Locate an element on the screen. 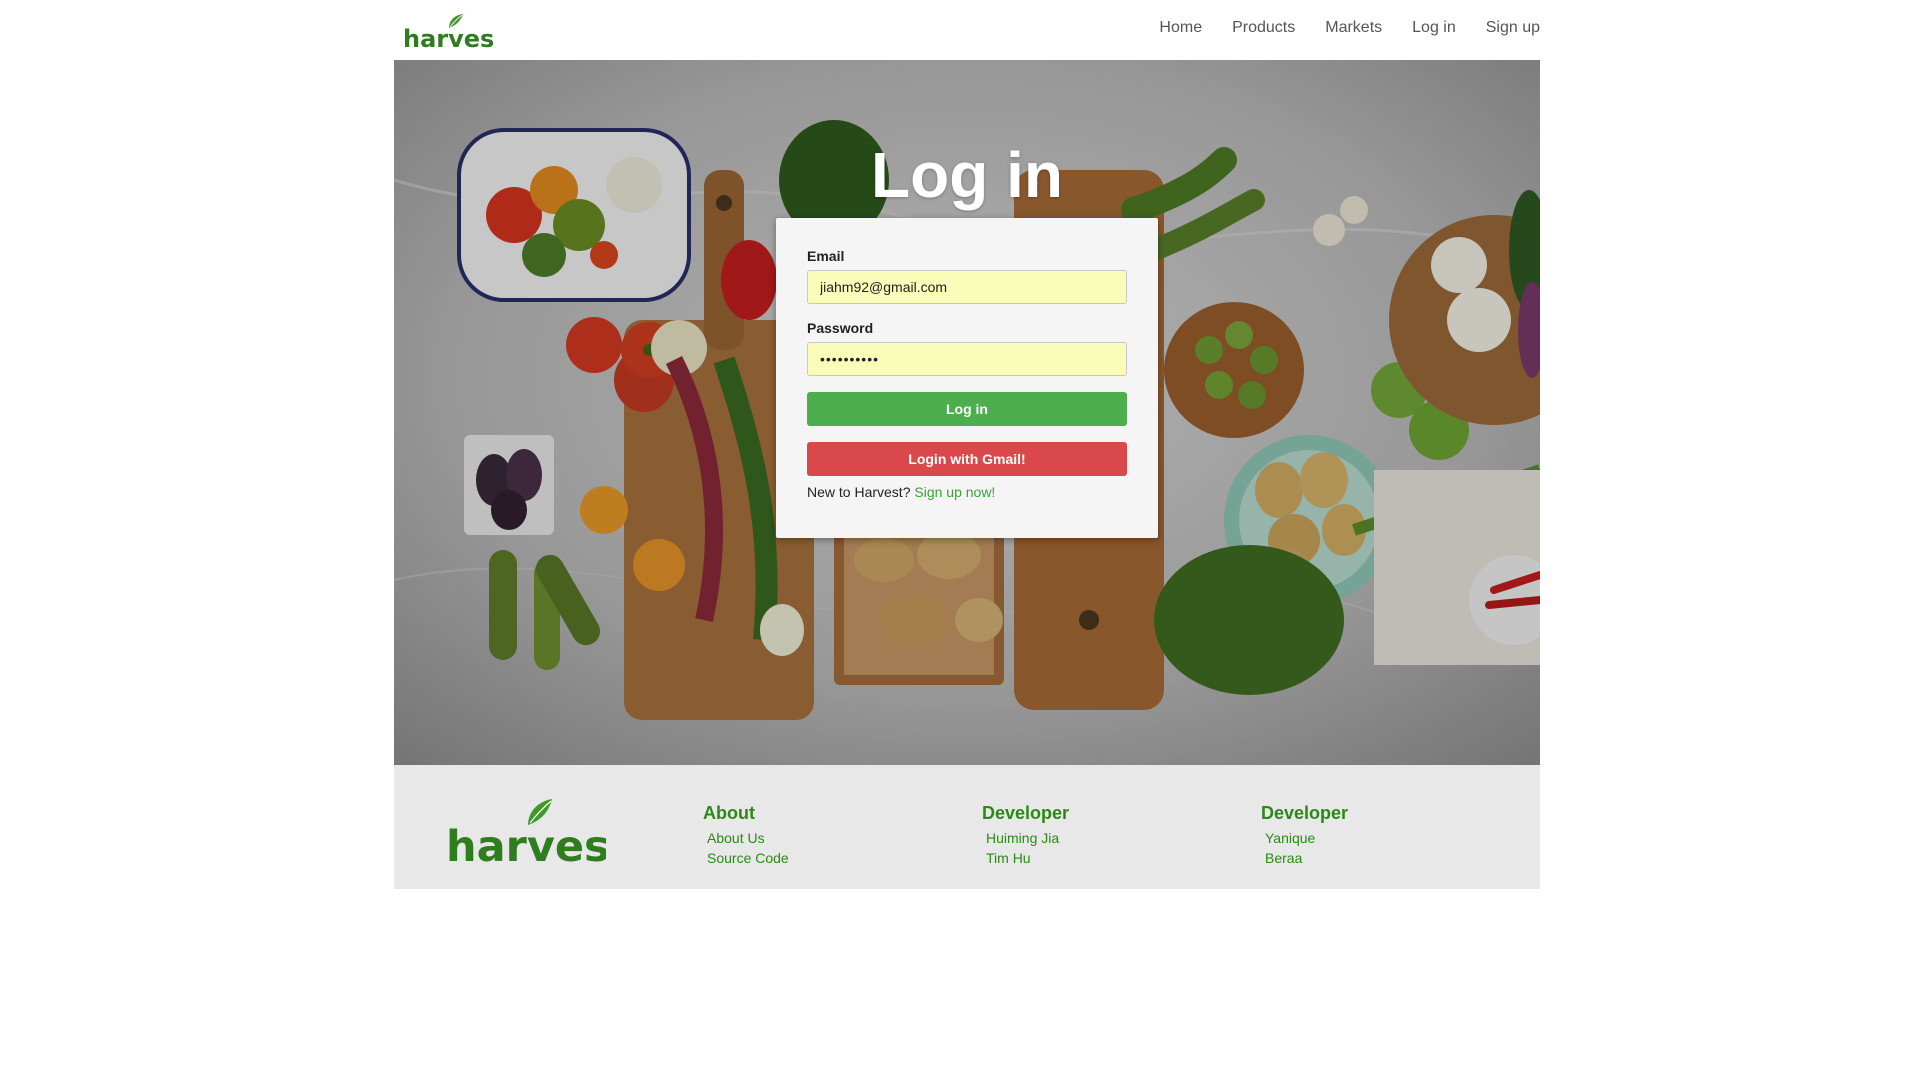  password-field is located at coordinates (967, 359).